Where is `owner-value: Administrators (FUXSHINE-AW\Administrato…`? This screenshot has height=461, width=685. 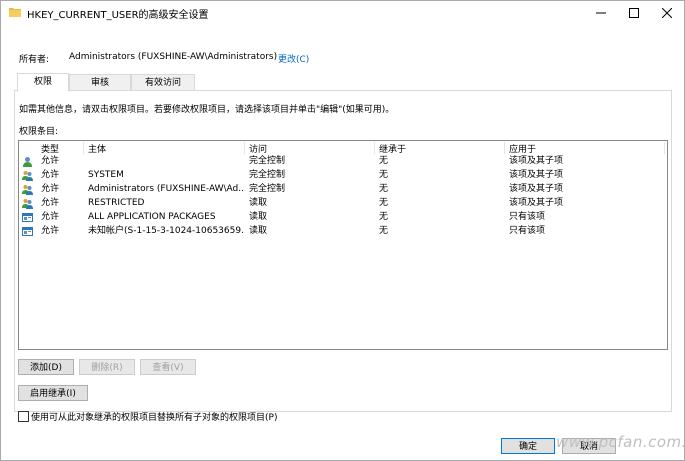 owner-value: Administrators (FUXSHINE-AW\Administrato… is located at coordinates (173, 57).